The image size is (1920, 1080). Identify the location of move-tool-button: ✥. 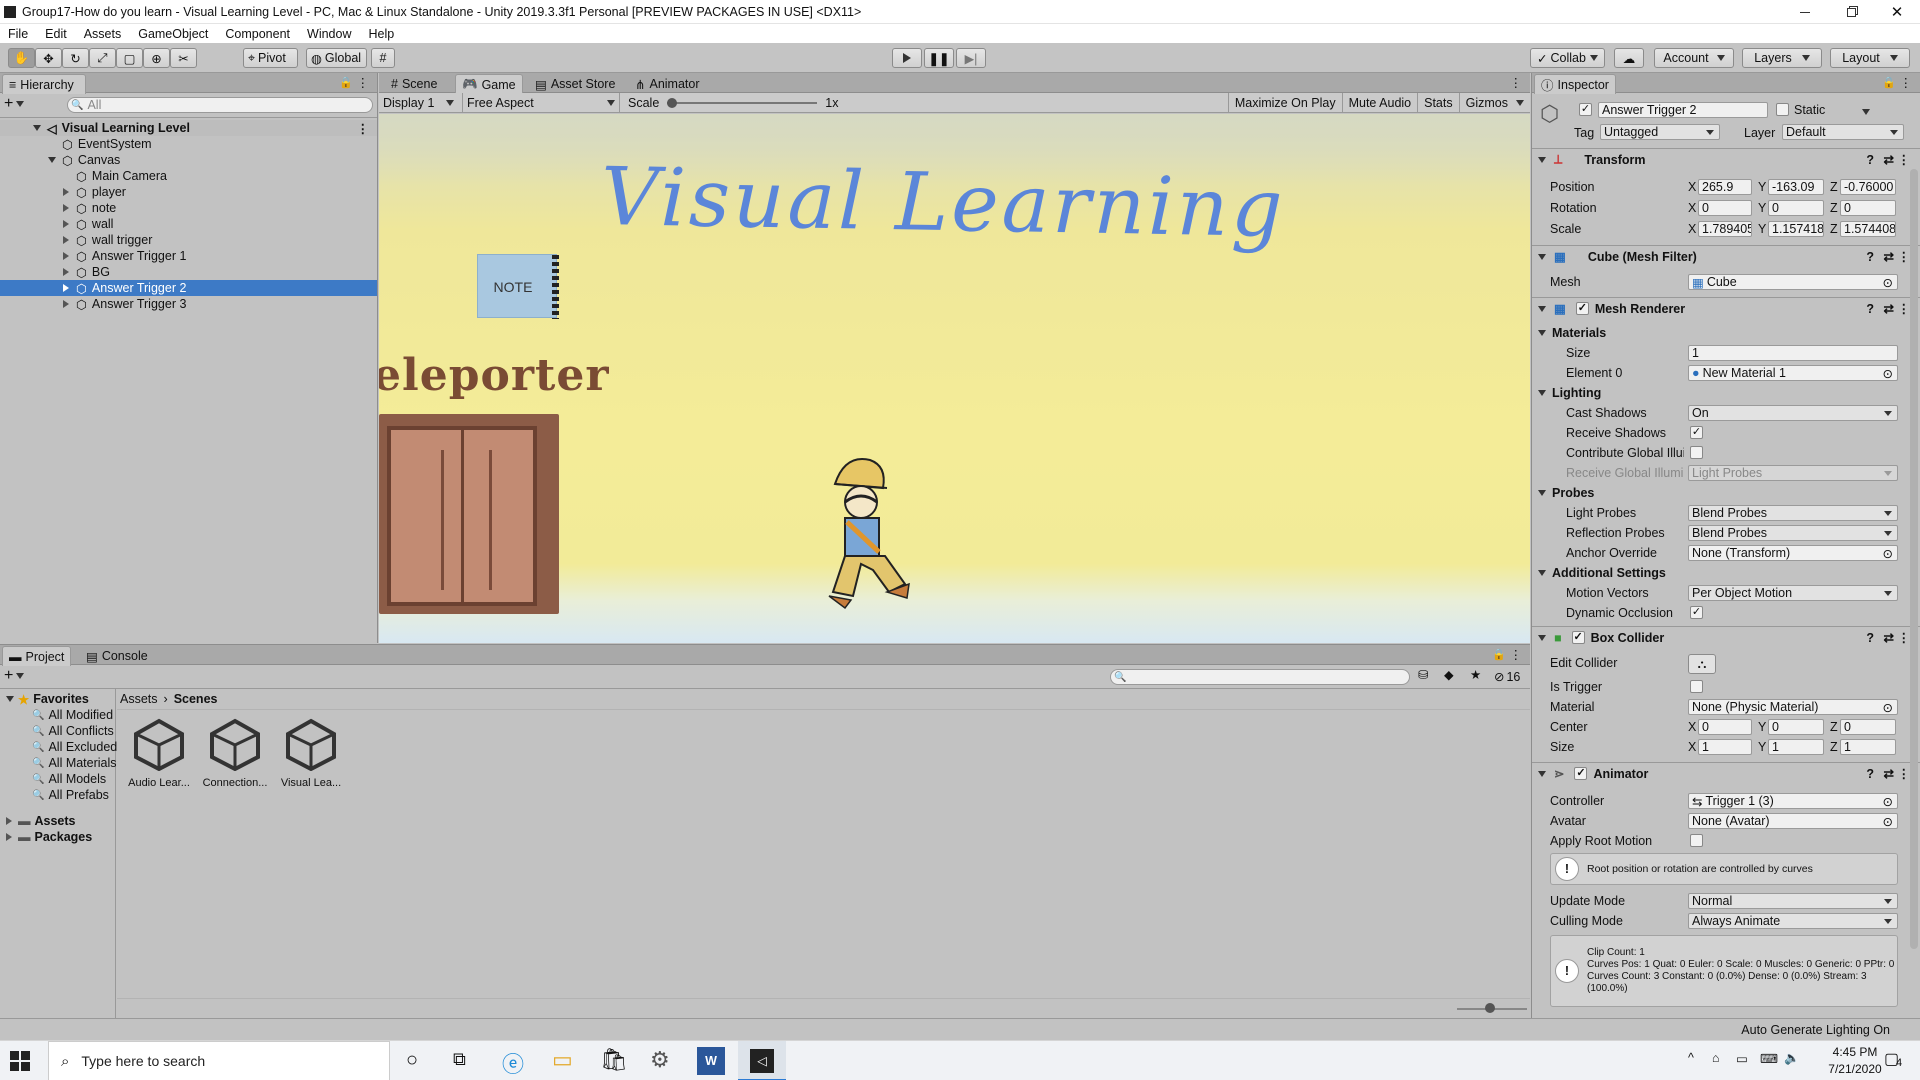
(48, 58).